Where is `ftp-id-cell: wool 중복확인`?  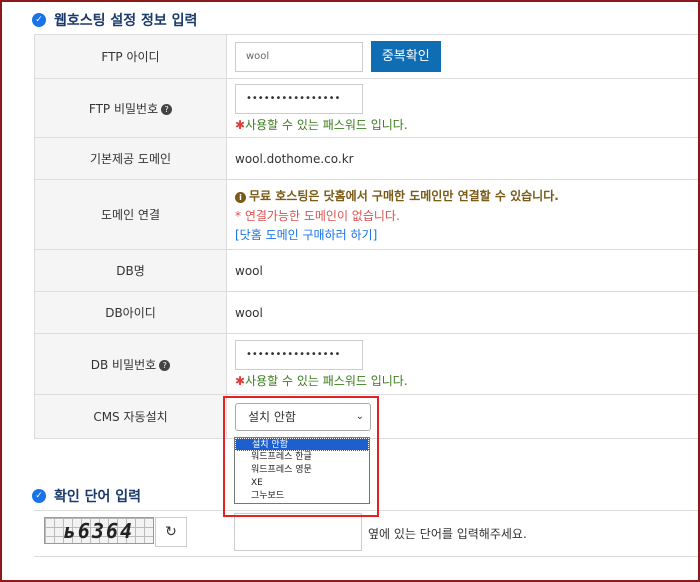
ftp-id-cell: wool 중복확인 is located at coordinates (463, 56).